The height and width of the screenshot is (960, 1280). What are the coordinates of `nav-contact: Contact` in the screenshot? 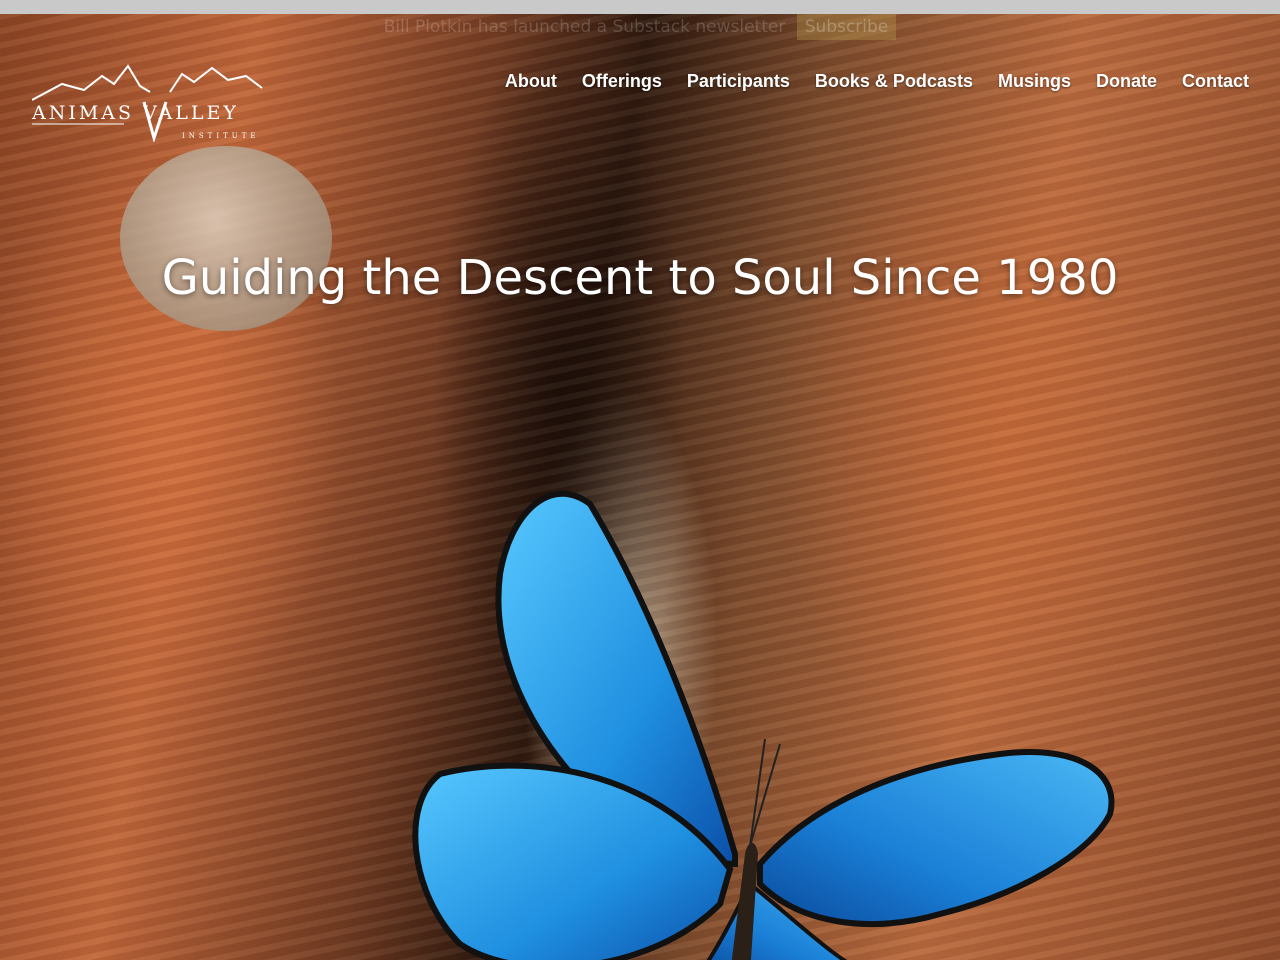 It's located at (1215, 81).